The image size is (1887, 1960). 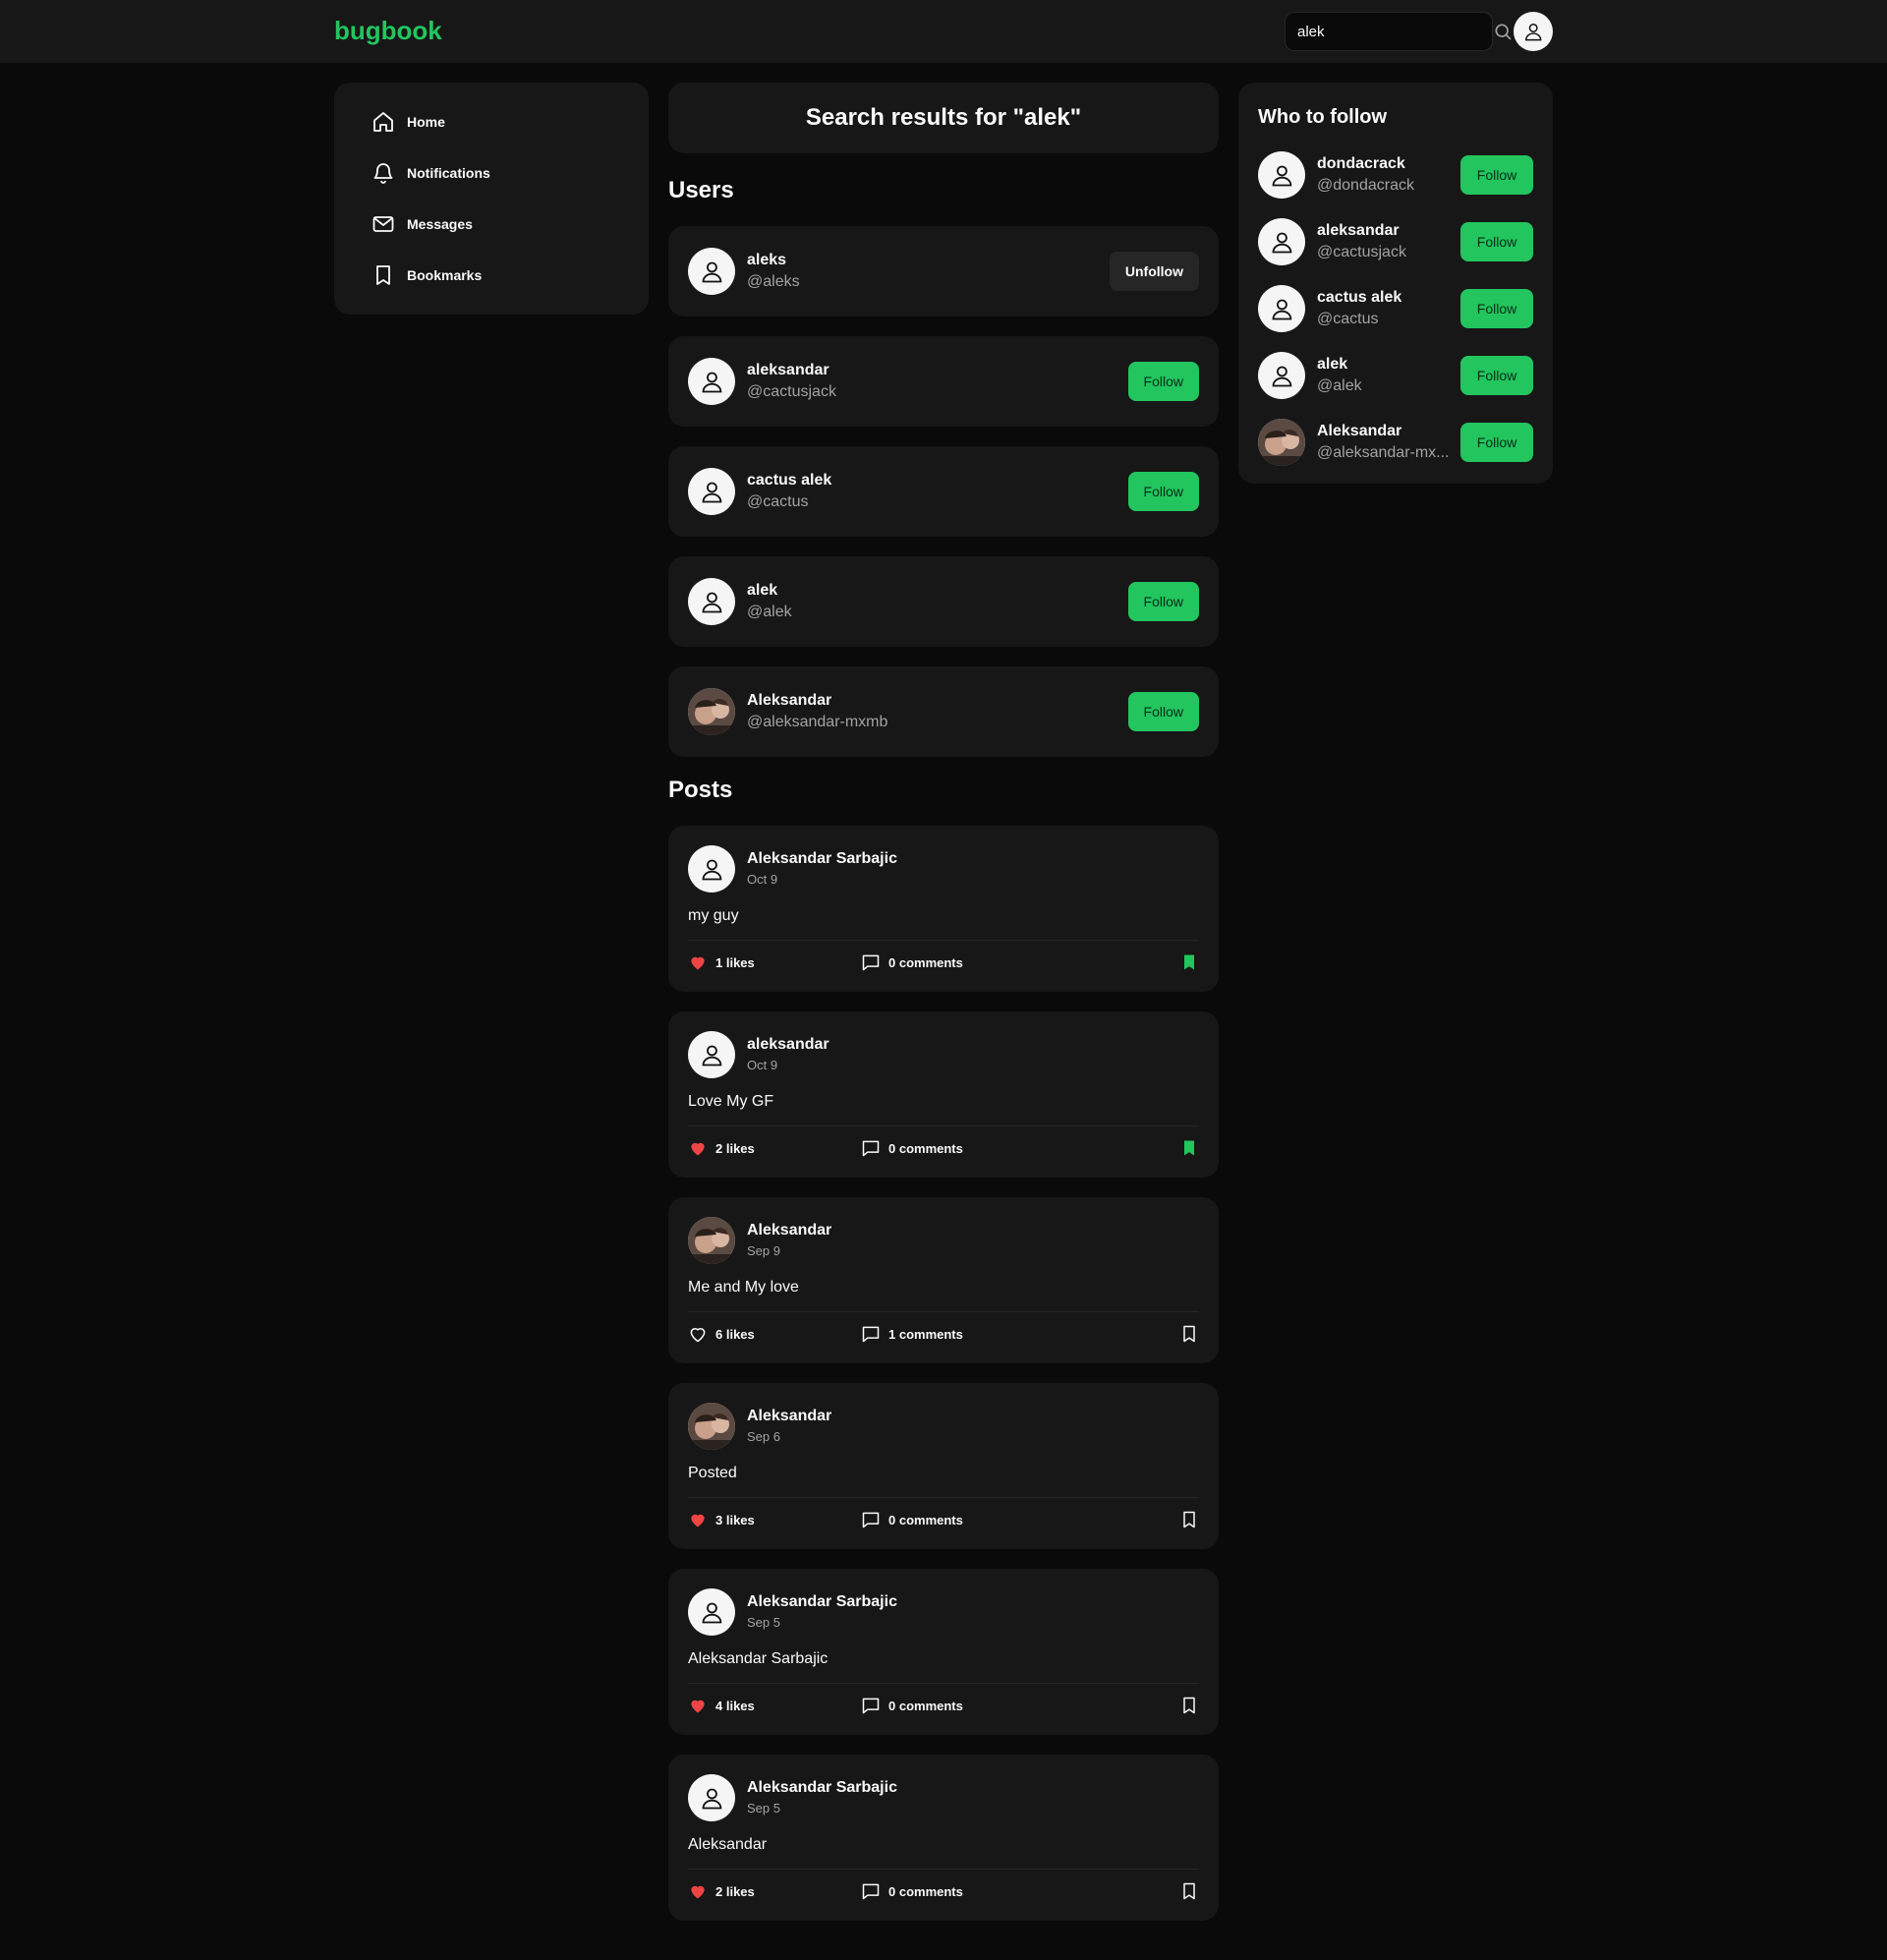 I want to click on suggested-user-name: Aleksandar, so click(x=1388, y=432).